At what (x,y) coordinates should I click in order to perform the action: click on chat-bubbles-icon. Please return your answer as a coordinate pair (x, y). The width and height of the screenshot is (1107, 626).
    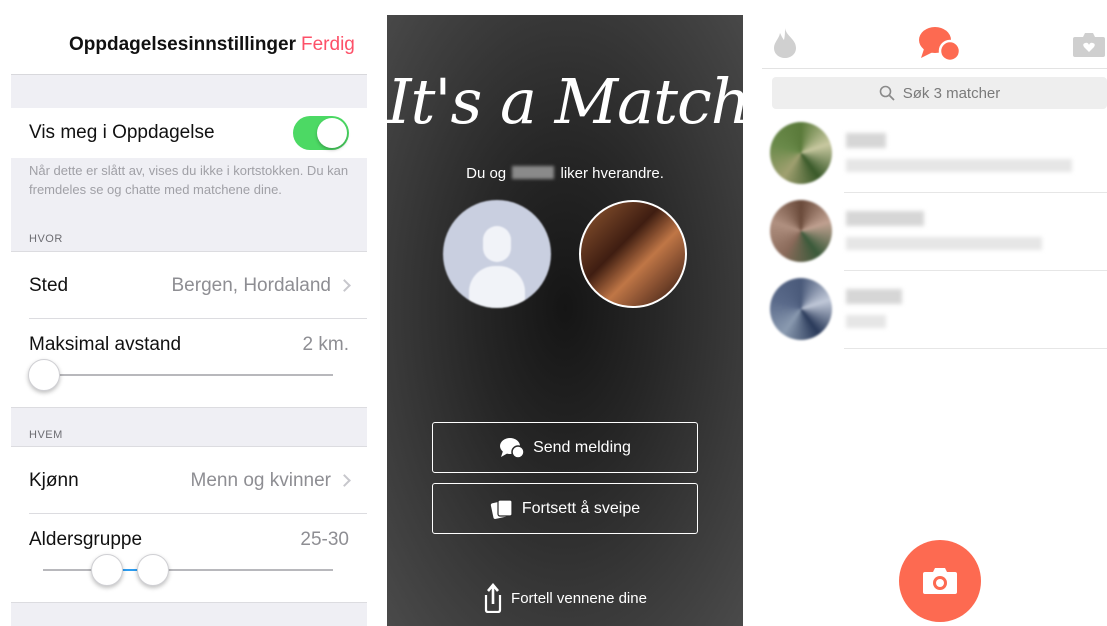
    Looking at the image, I should click on (940, 45).